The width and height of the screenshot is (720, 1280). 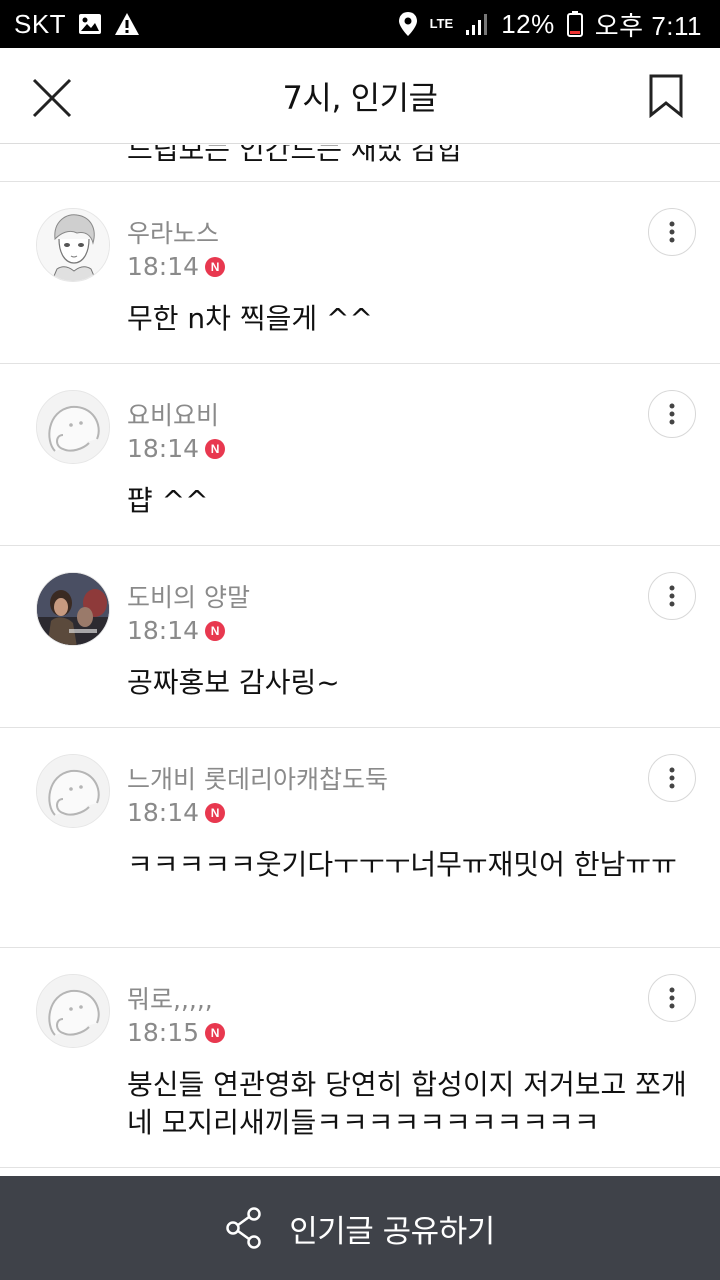 What do you see at coordinates (233, 682) in the screenshot?
I see `comment-body: 공짜홍보 감사링~` at bounding box center [233, 682].